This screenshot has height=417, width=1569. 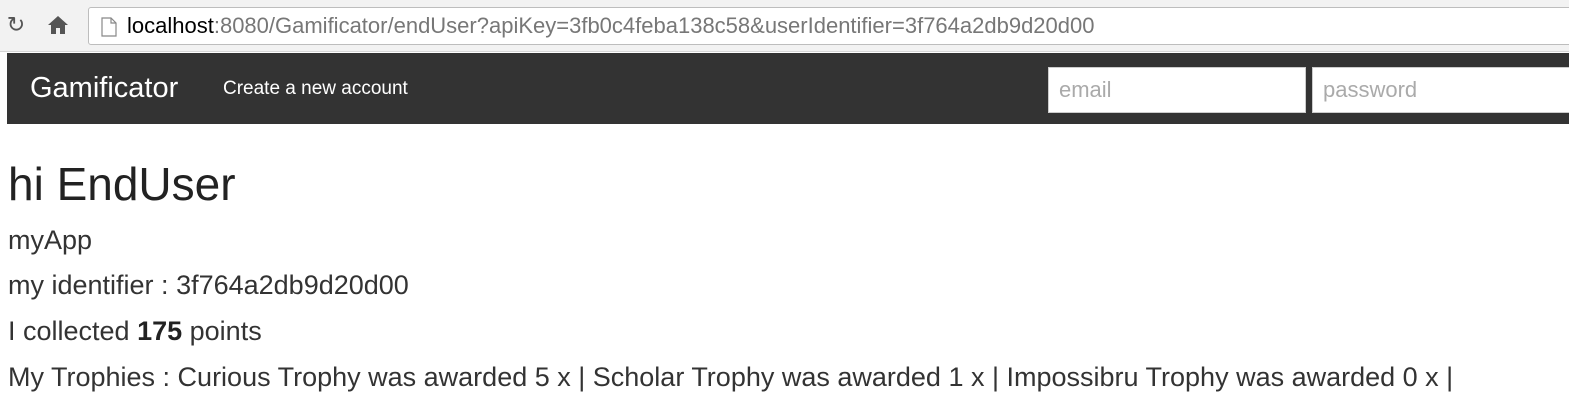 I want to click on points-value: 175, so click(x=160, y=331).